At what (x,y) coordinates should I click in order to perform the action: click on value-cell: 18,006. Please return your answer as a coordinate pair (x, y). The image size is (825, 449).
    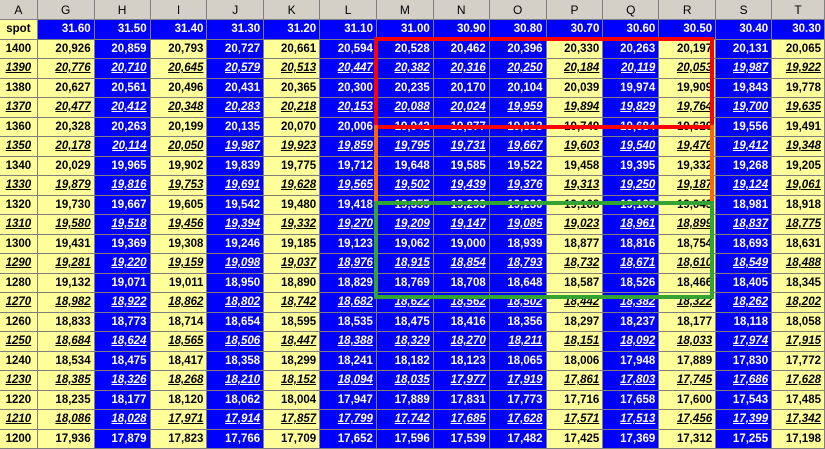
    Looking at the image, I should click on (575, 361).